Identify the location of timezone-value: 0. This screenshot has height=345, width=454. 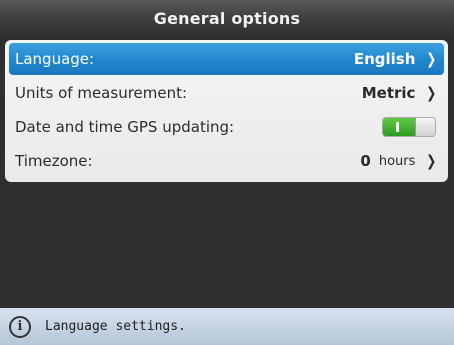
(365, 161).